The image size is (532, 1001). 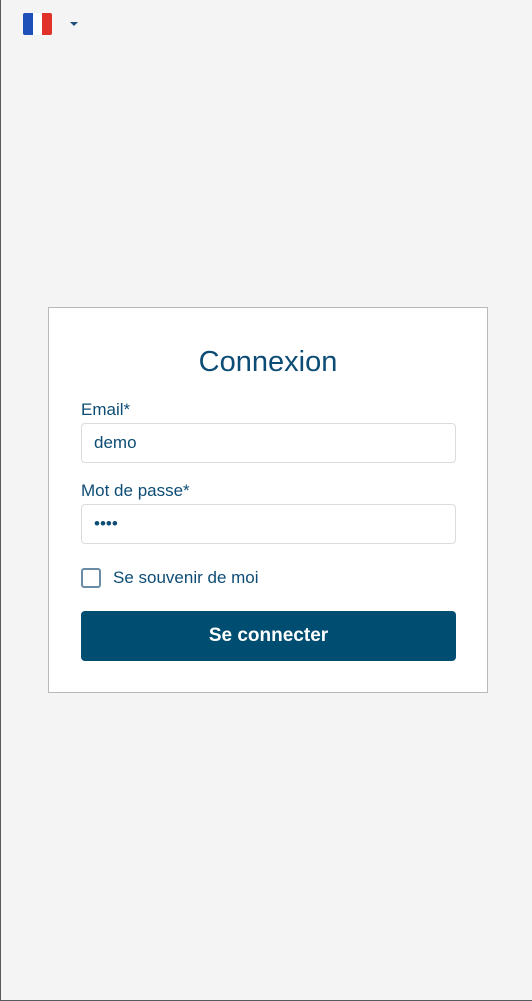 I want to click on remember-me-label: Se souvenir de moi, so click(x=186, y=577).